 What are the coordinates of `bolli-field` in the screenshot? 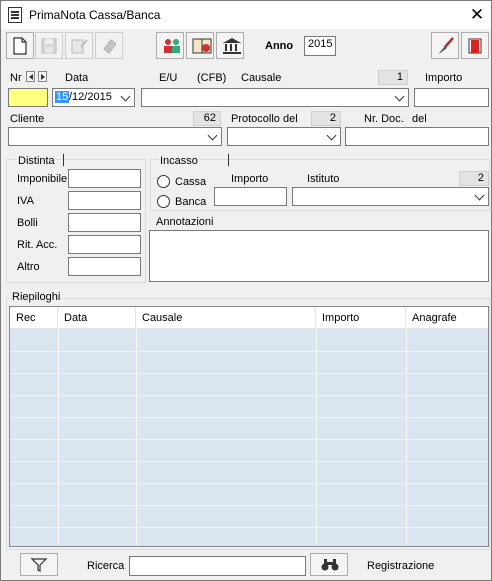 It's located at (104, 222).